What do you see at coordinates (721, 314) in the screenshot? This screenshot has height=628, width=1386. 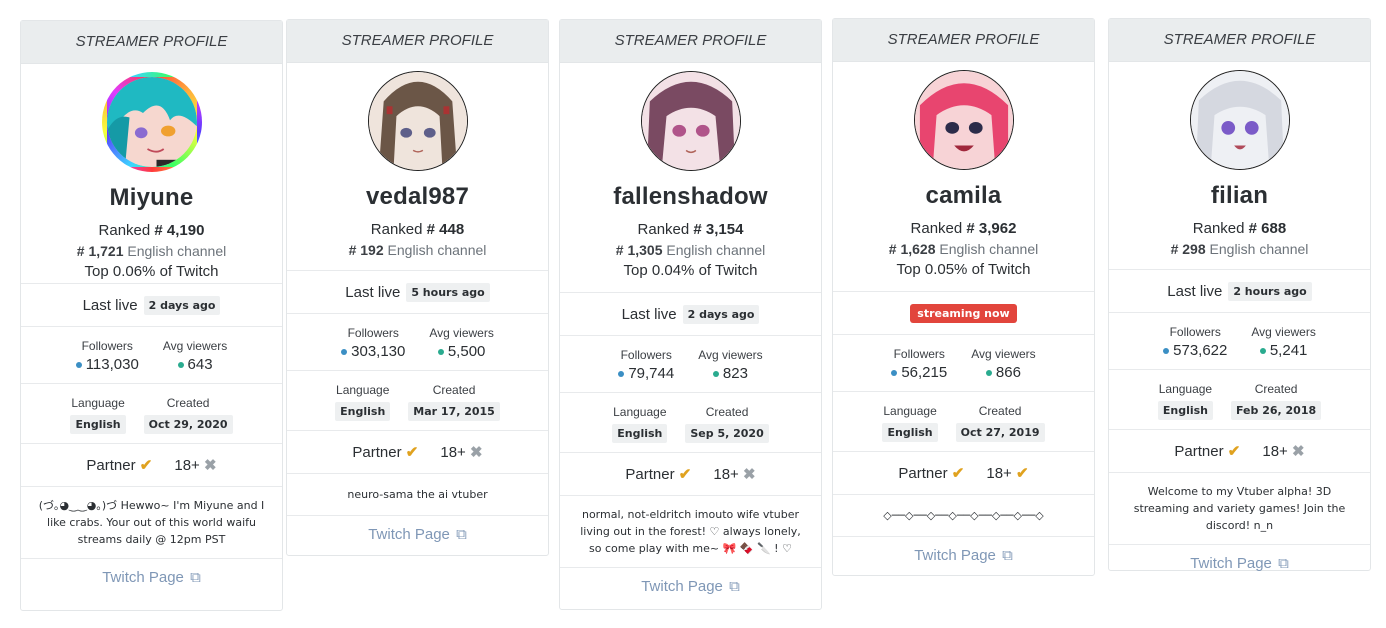 I see `last-live-badge: 2 days ago` at bounding box center [721, 314].